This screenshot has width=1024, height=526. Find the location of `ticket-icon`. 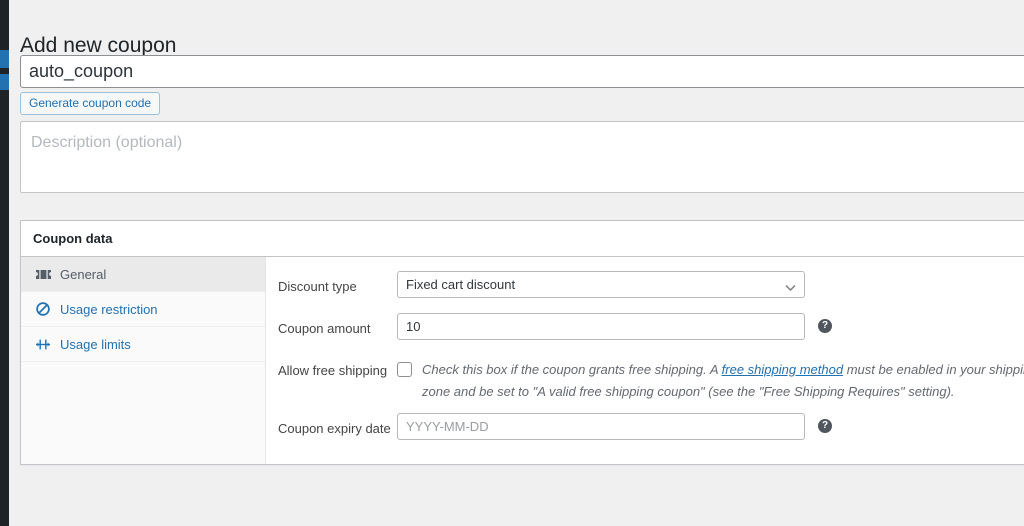

ticket-icon is located at coordinates (43, 274).